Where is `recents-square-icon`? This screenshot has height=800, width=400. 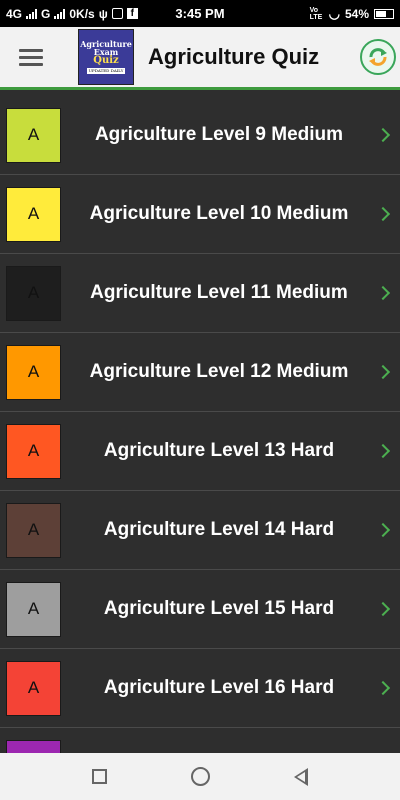
recents-square-icon is located at coordinates (99, 776).